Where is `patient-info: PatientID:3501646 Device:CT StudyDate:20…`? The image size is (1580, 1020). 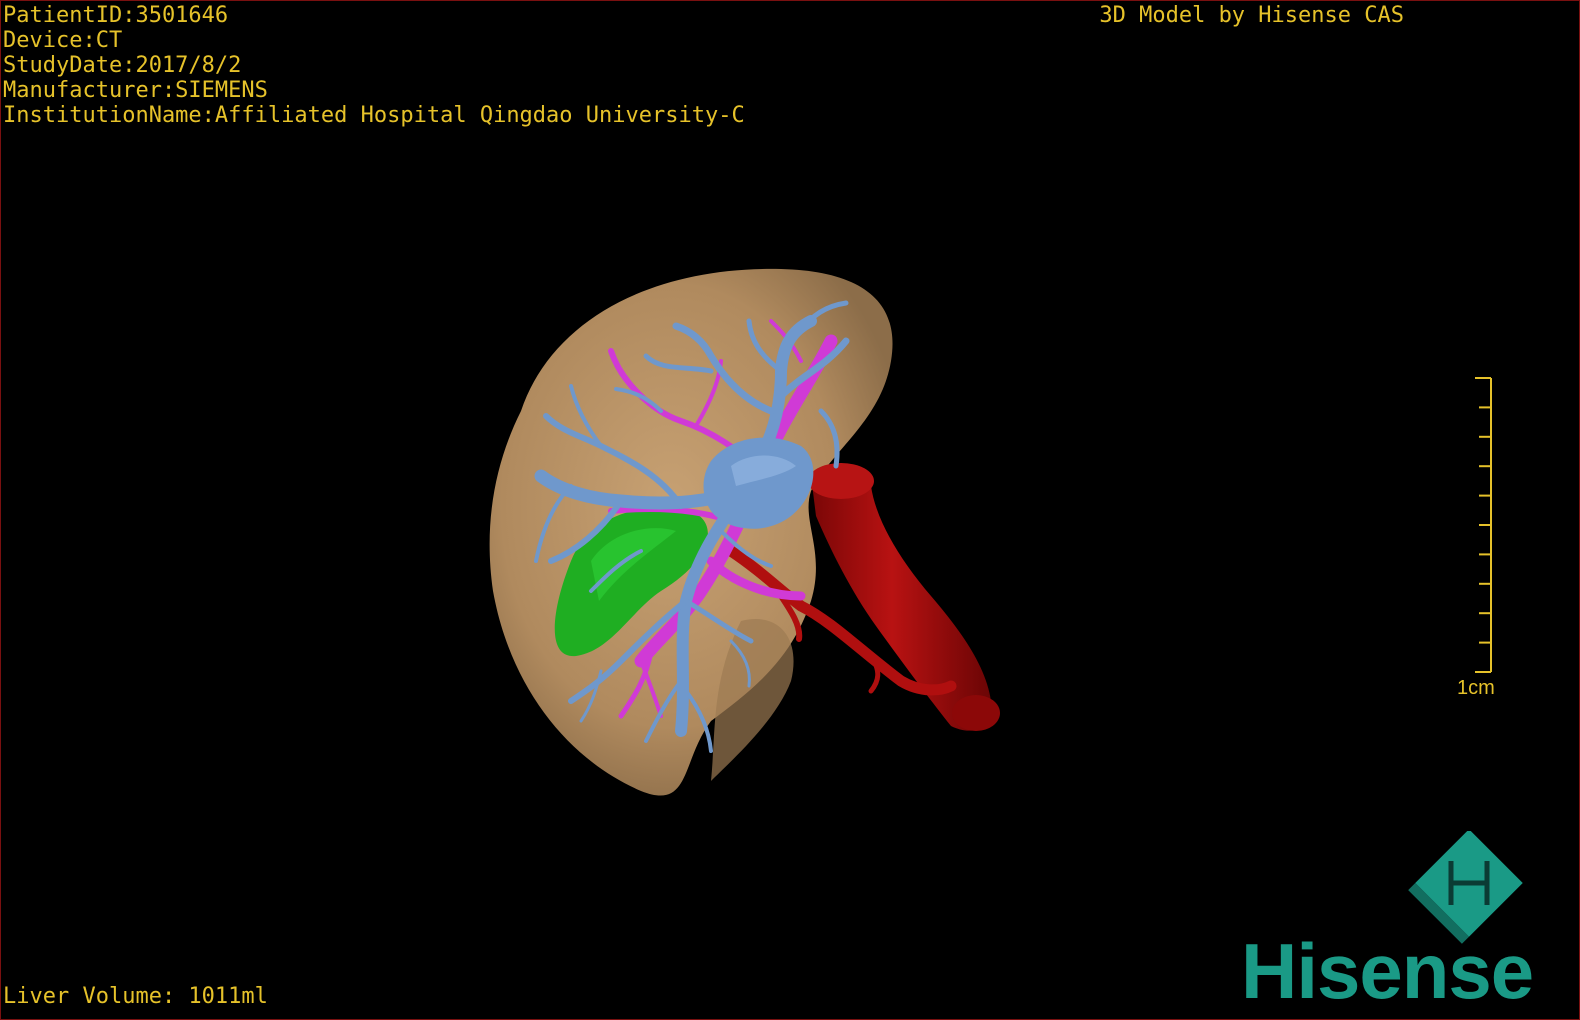 patient-info: PatientID:3501646 Device:CT StudyDate:20… is located at coordinates (374, 65).